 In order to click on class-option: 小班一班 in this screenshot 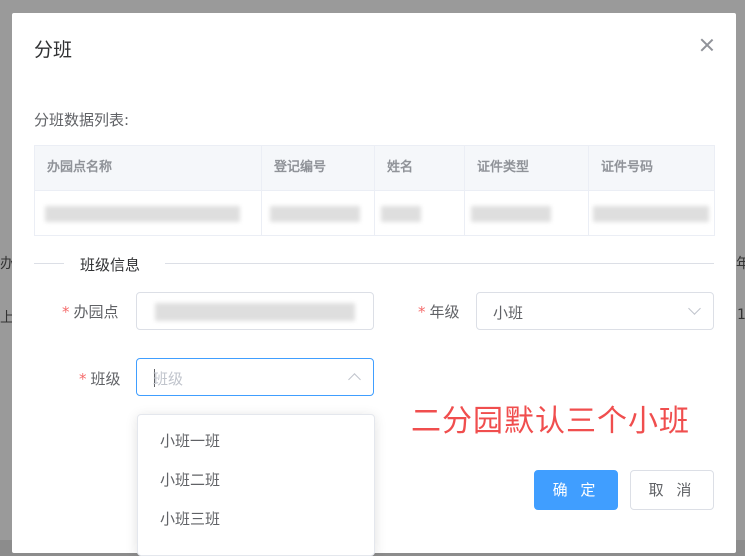, I will do `click(256, 441)`.